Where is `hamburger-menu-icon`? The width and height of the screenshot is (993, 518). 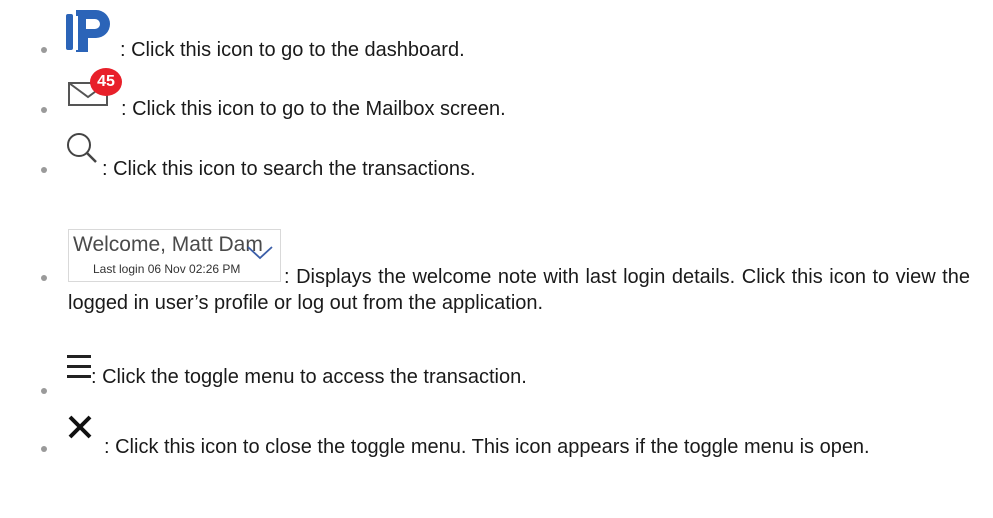
hamburger-menu-icon is located at coordinates (79, 369).